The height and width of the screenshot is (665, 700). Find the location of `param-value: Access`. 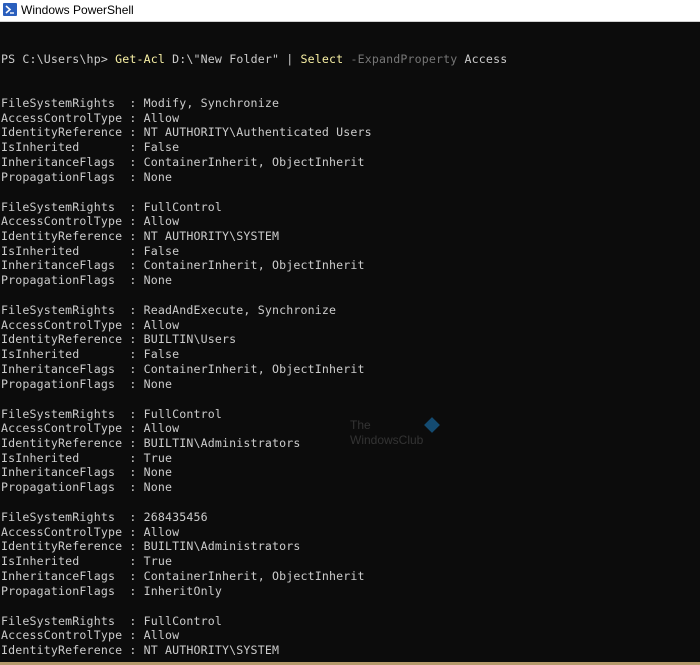

param-value: Access is located at coordinates (486, 59).